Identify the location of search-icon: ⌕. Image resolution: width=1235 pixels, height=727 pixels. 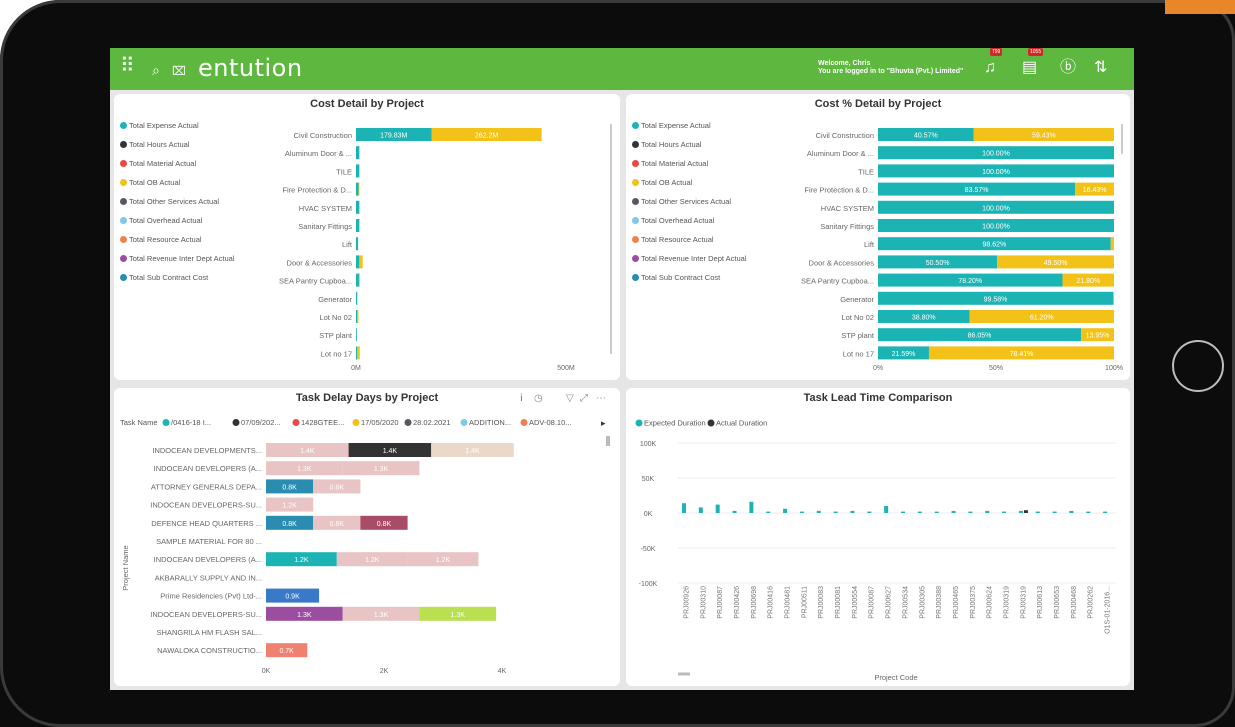
(156, 70).